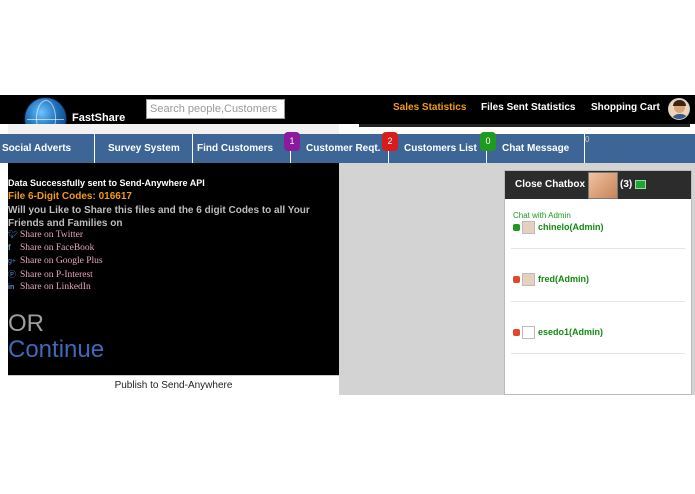  Describe the element at coordinates (56, 350) in the screenshot. I see `continue-link: Continue` at that location.